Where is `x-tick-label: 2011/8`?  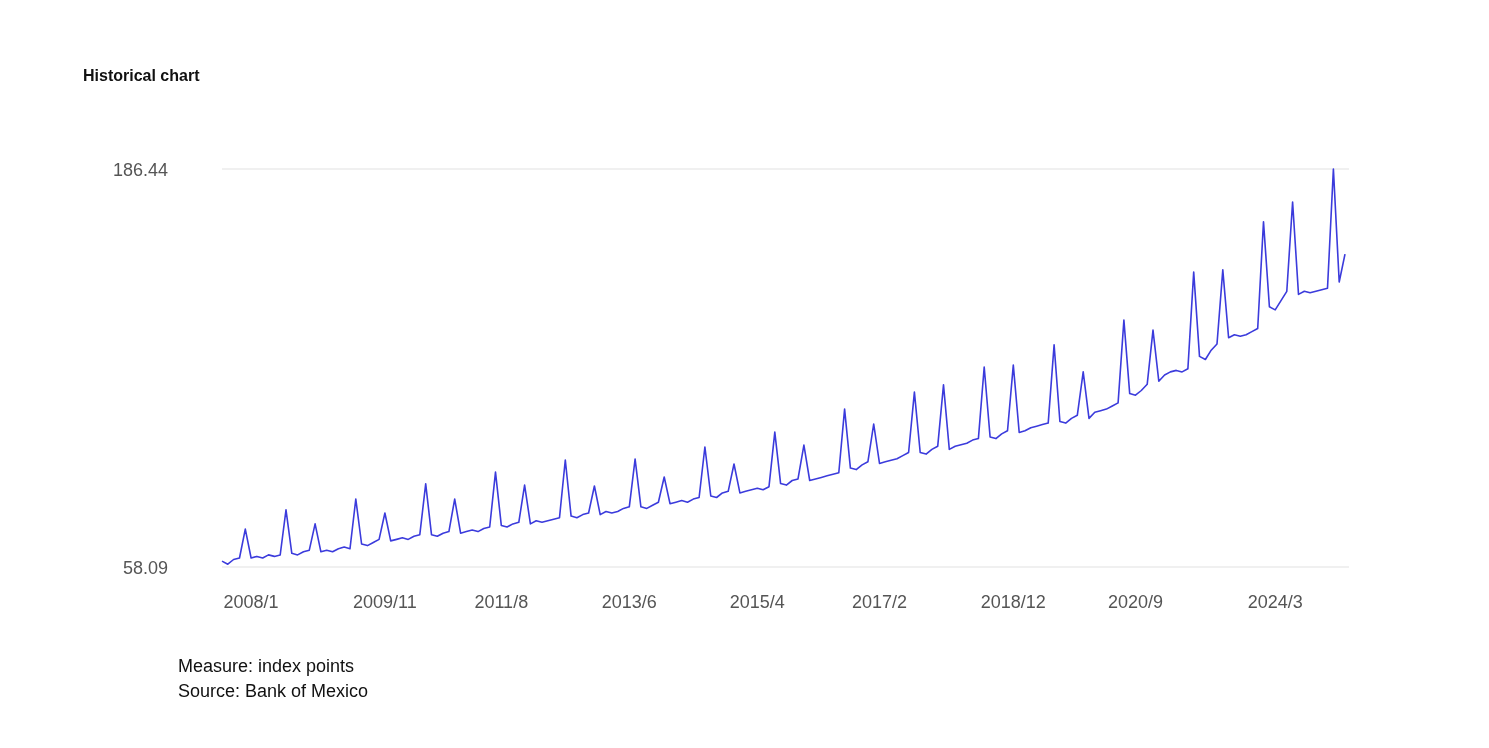 x-tick-label: 2011/8 is located at coordinates (501, 602).